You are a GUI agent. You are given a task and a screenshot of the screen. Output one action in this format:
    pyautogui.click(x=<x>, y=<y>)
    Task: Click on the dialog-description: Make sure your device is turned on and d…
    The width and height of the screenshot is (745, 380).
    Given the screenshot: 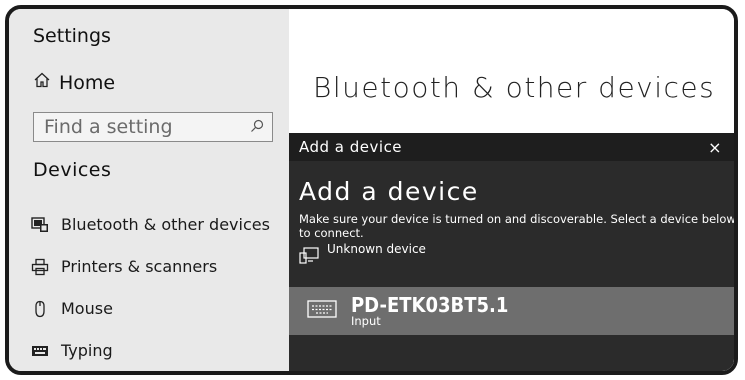 What is the action you would take?
    pyautogui.click(x=517, y=226)
    